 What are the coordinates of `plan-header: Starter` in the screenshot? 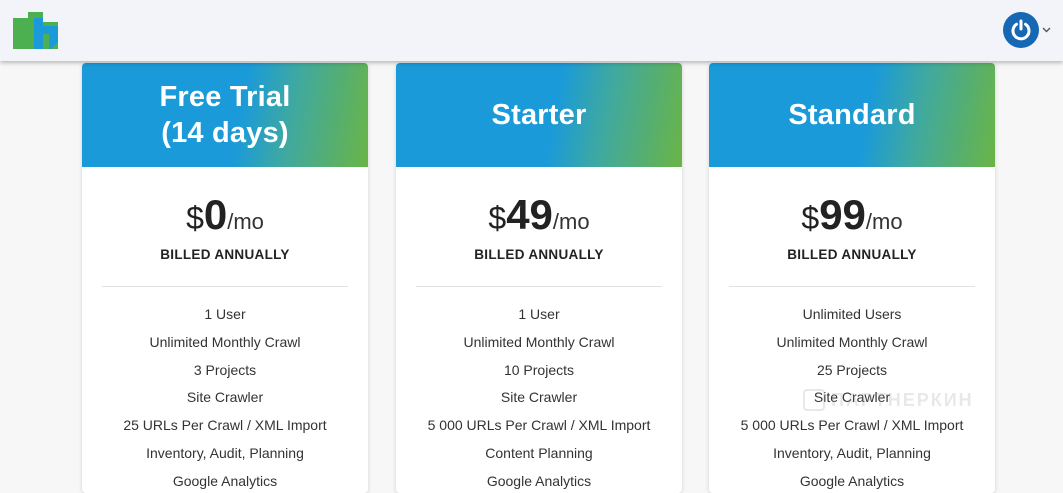 It's located at (539, 115).